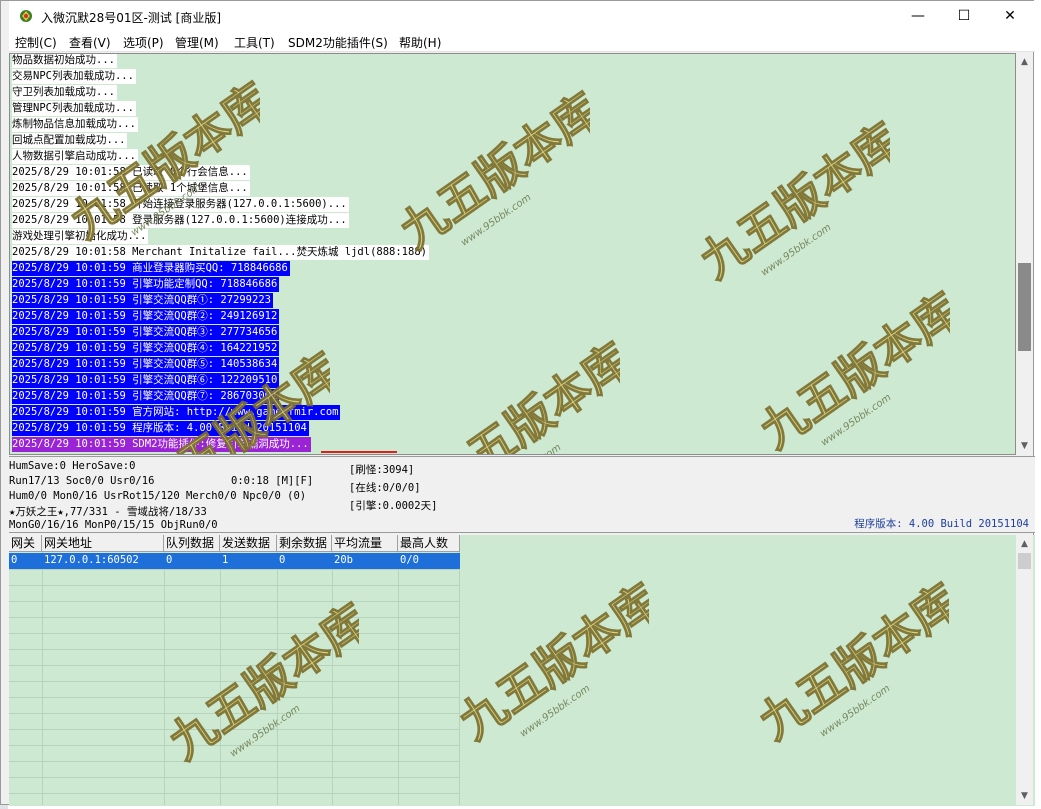 The image size is (1041, 809). I want to click on close-button: ✕, so click(1010, 16).